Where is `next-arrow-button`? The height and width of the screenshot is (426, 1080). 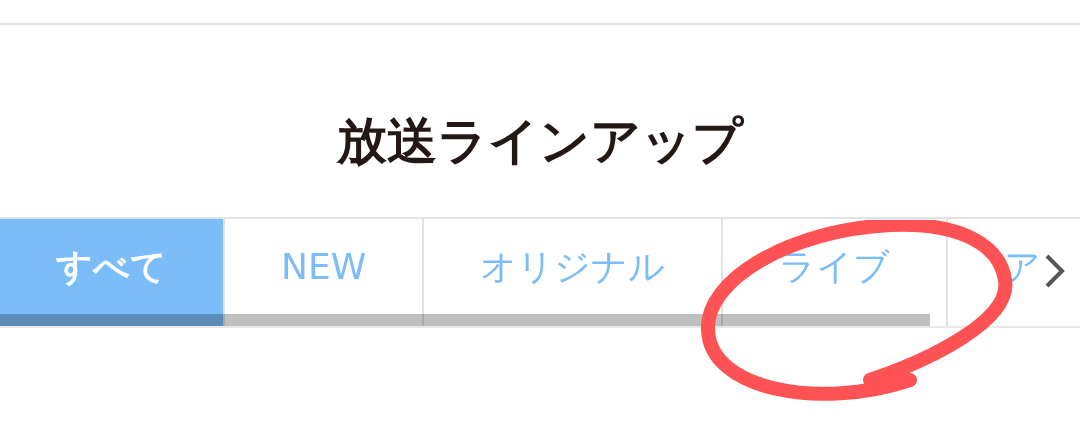
next-arrow-button is located at coordinates (1055, 271).